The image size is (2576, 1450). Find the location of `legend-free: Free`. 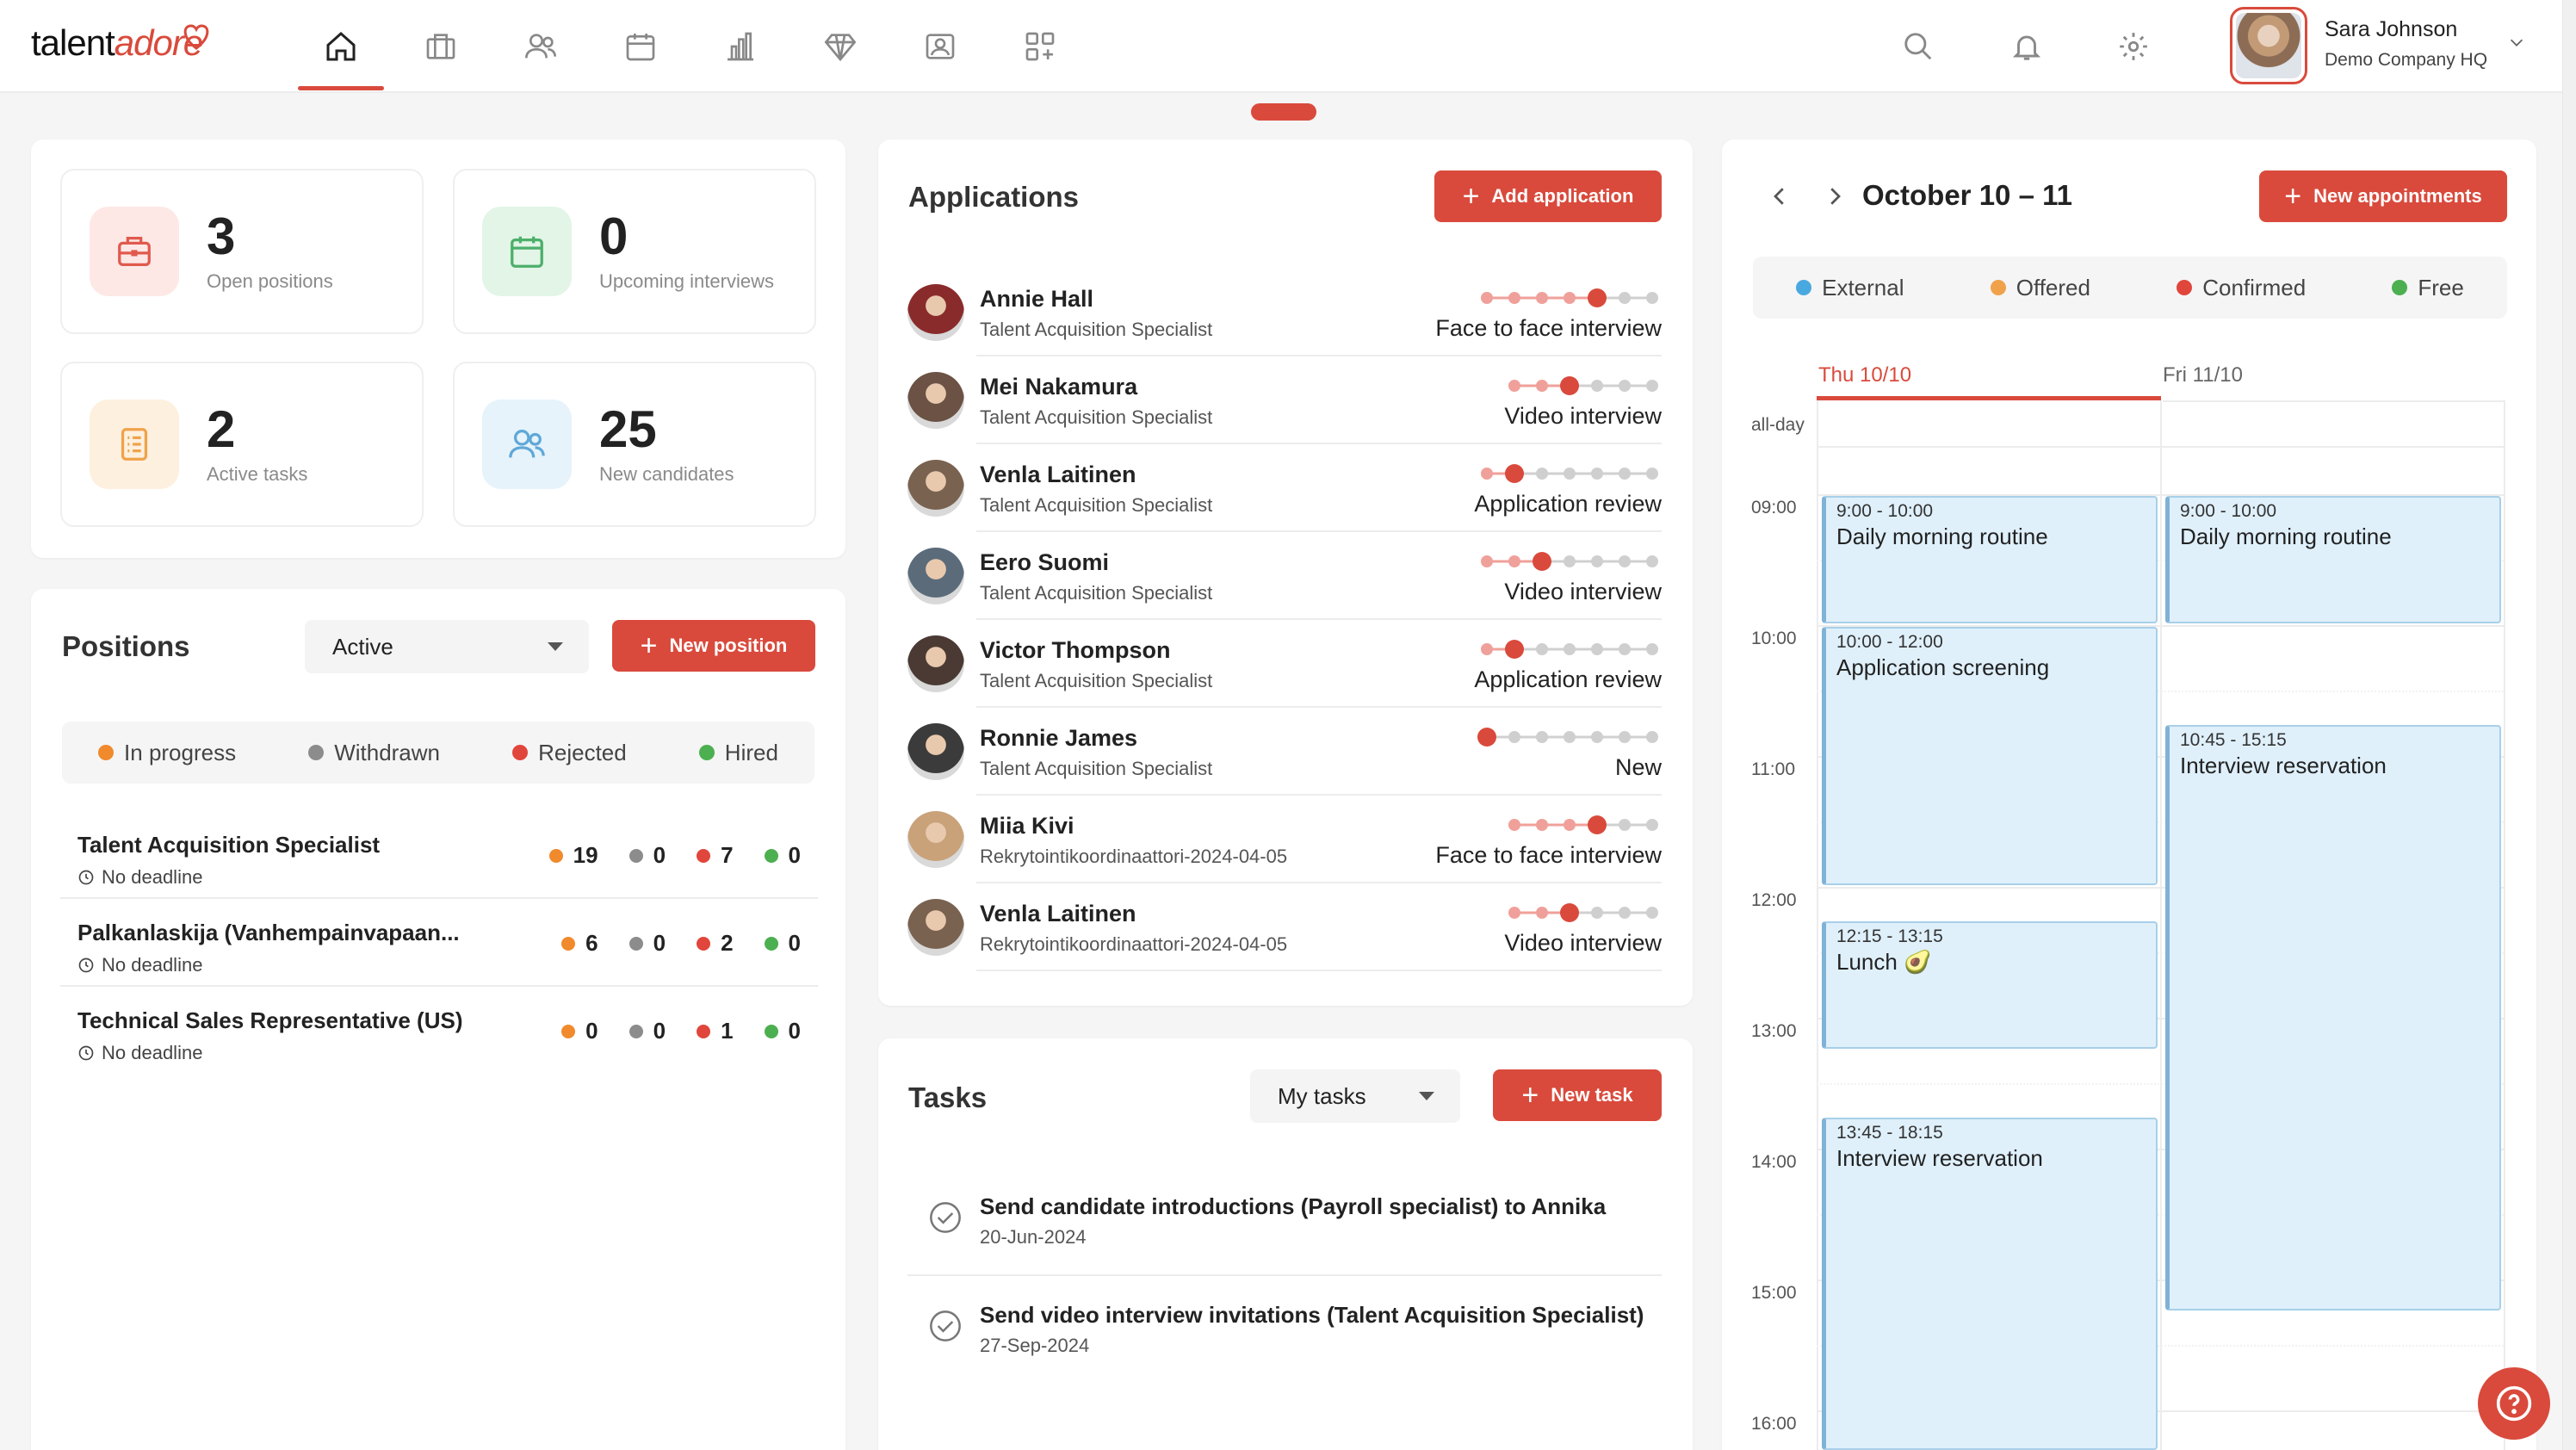

legend-free: Free is located at coordinates (2428, 288).